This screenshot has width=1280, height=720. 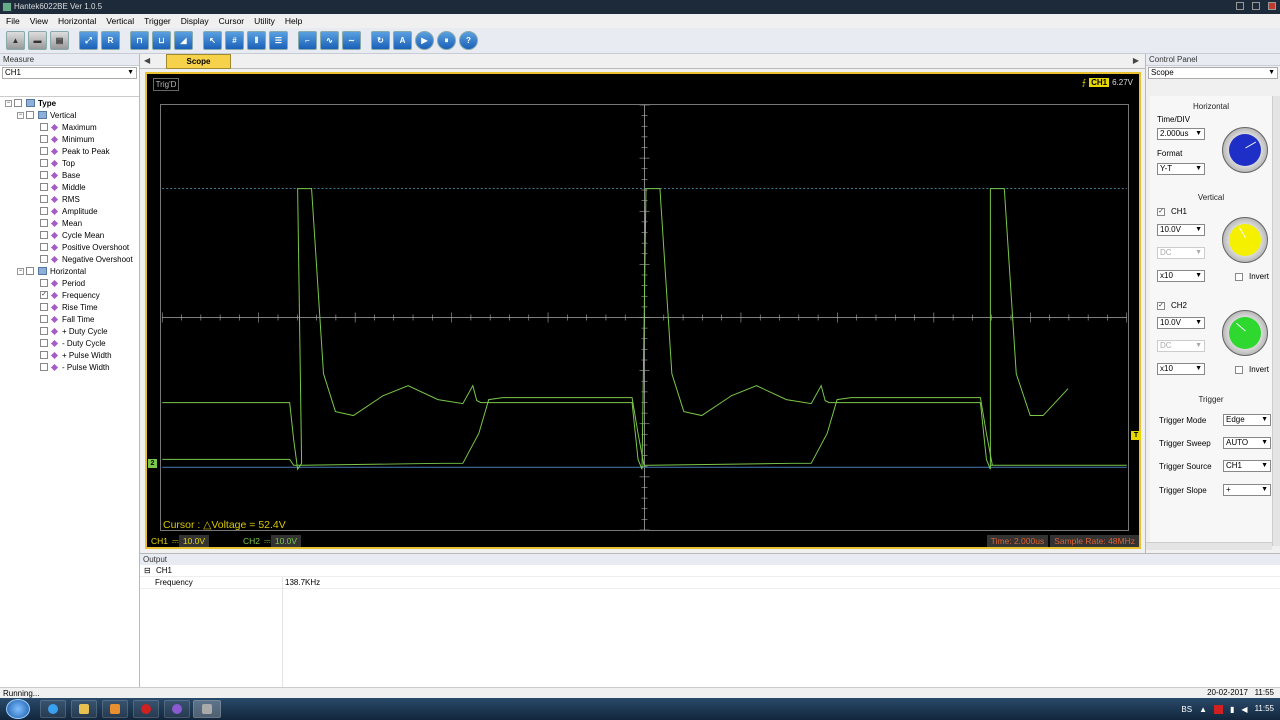 What do you see at coordinates (69, 73) in the screenshot?
I see `measure-channel-select: CH1 ▼` at bounding box center [69, 73].